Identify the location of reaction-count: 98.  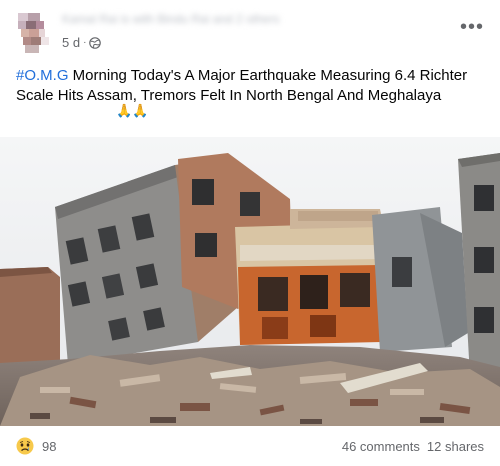
(49, 446).